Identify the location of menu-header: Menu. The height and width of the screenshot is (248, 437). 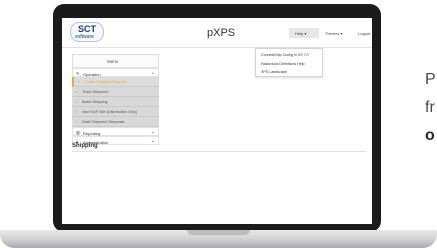
(115, 61).